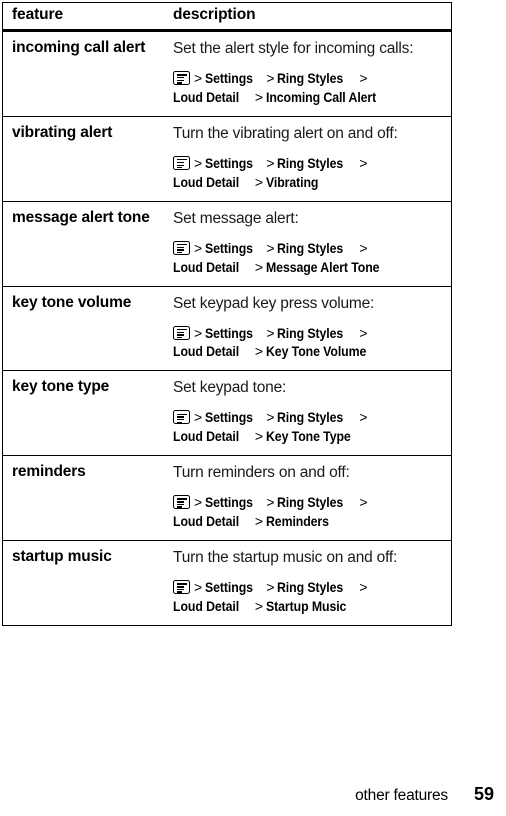  Describe the element at coordinates (62, 132) in the screenshot. I see `feature-name: vibrating alert` at that location.